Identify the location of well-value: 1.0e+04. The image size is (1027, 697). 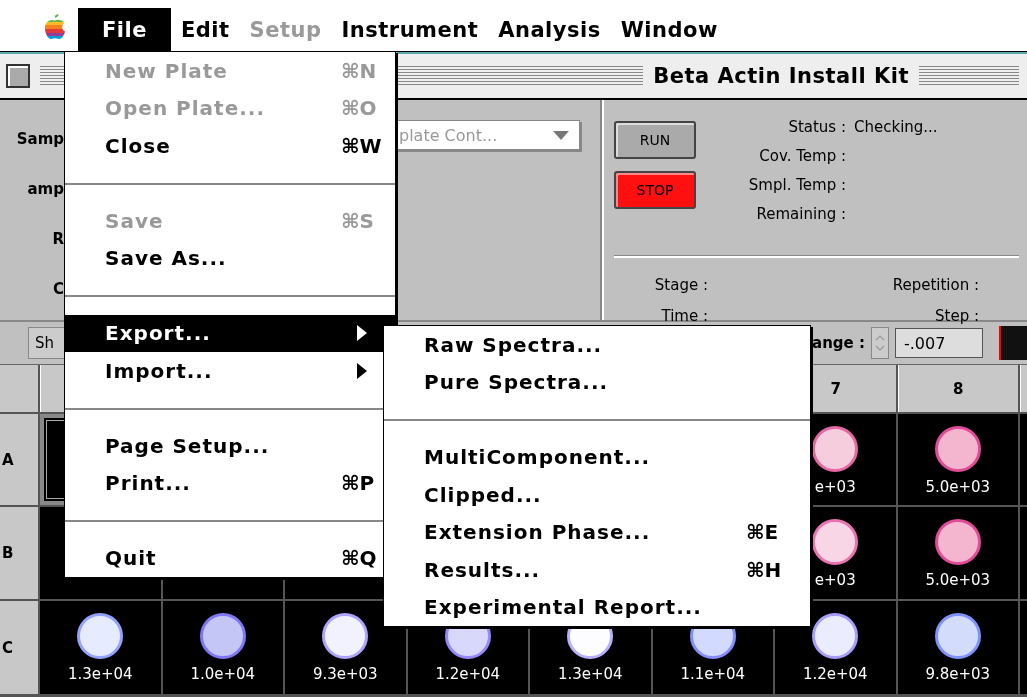
(223, 674).